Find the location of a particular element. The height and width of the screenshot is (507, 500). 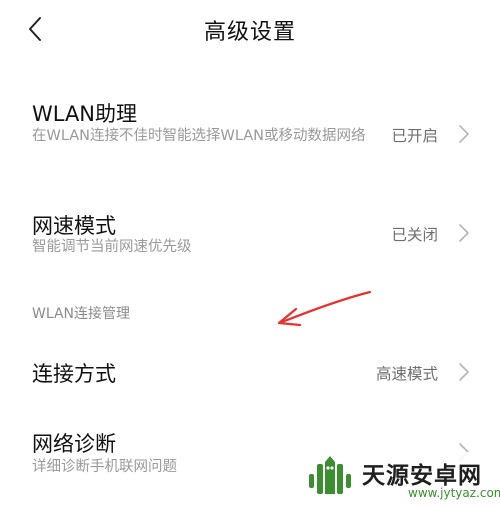

connection-method-row: 连接方式 高速模式 is located at coordinates (250, 372).